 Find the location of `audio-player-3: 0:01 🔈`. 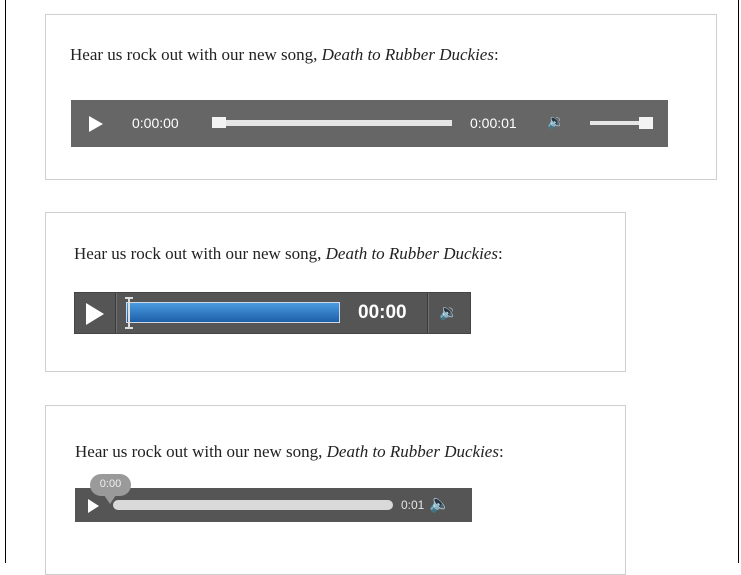

audio-player-3: 0:01 🔈 is located at coordinates (273, 505).